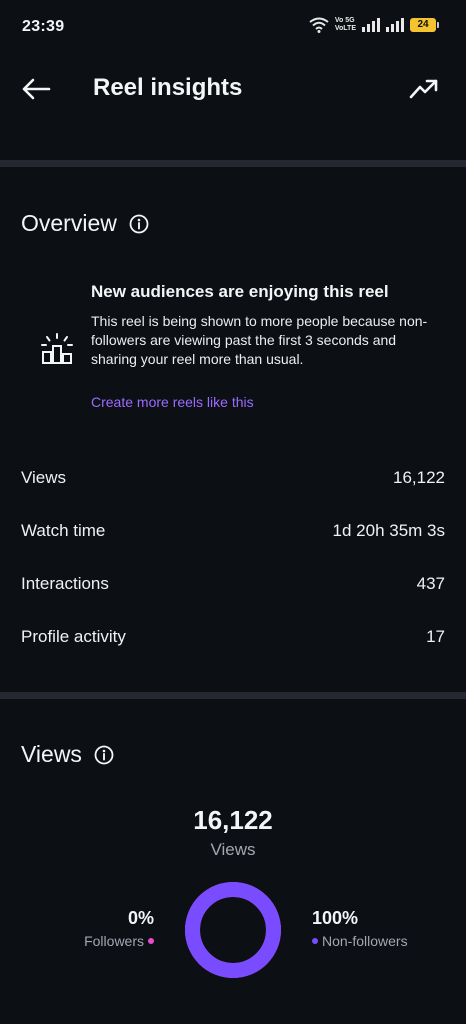 The width and height of the screenshot is (466, 1024). I want to click on podium-icon, so click(57, 348).